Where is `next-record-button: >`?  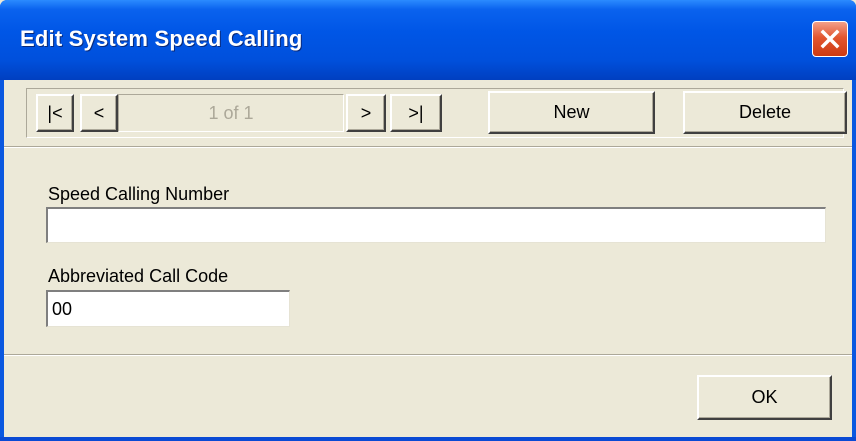 next-record-button: > is located at coordinates (366, 113).